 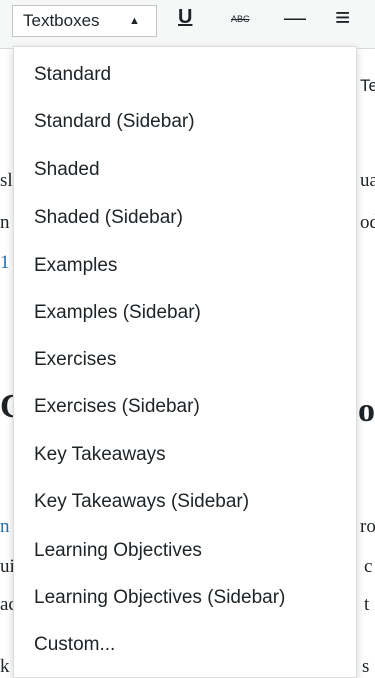 I want to click on menu-item-shaded-sidebar: Shaded (Sidebar), so click(x=108, y=218).